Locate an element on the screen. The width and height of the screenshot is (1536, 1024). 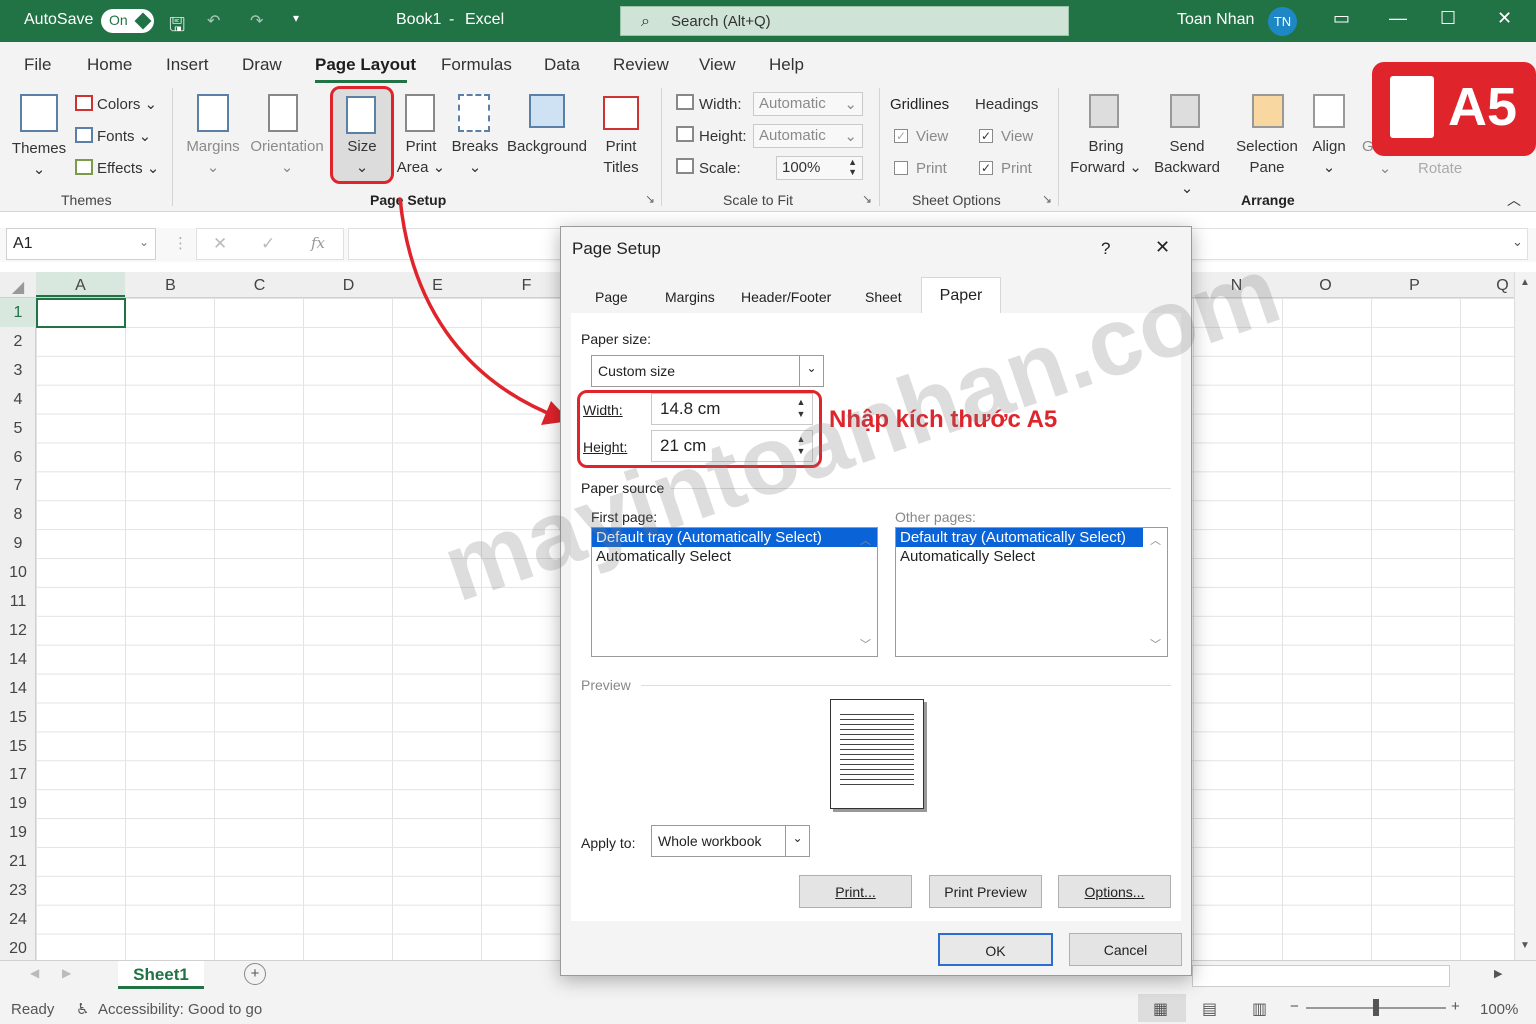
annotation-text: Nhập kích thước A5 is located at coordinates (943, 419).